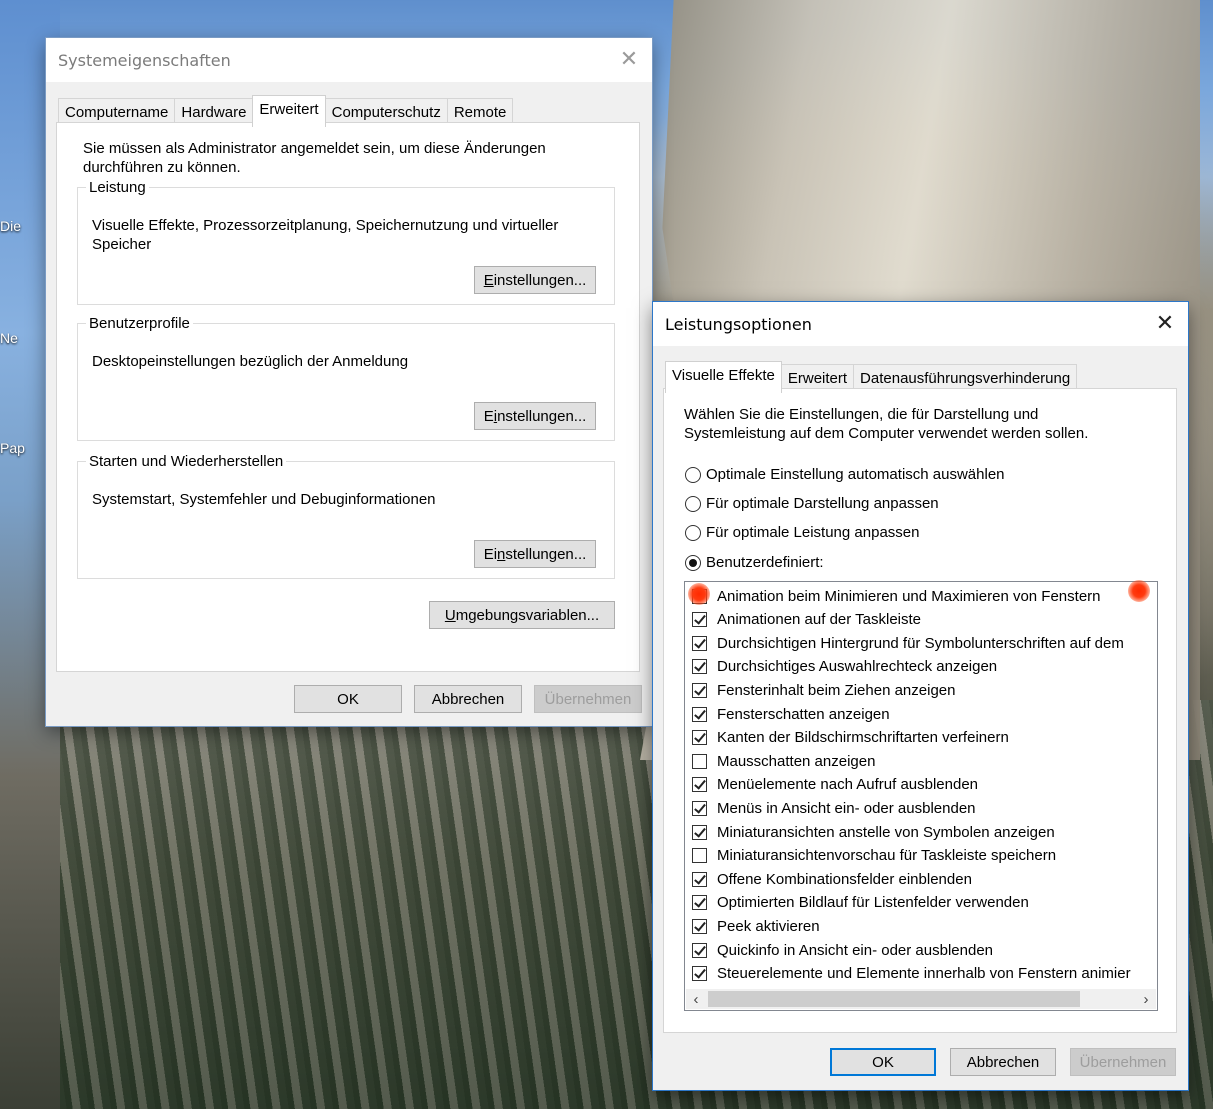 This screenshot has width=1213, height=1109. I want to click on effect-option: Durchsichtiges Auswahlrechteck anzeigen, so click(844, 667).